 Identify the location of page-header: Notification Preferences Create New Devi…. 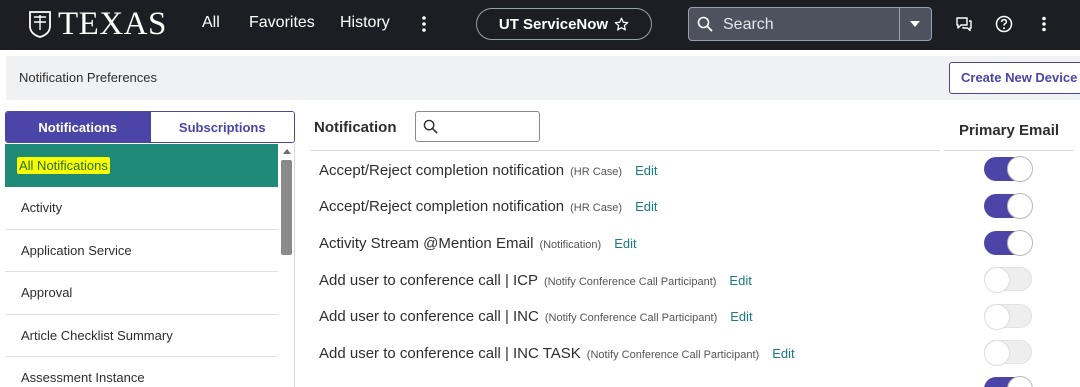
(543, 78).